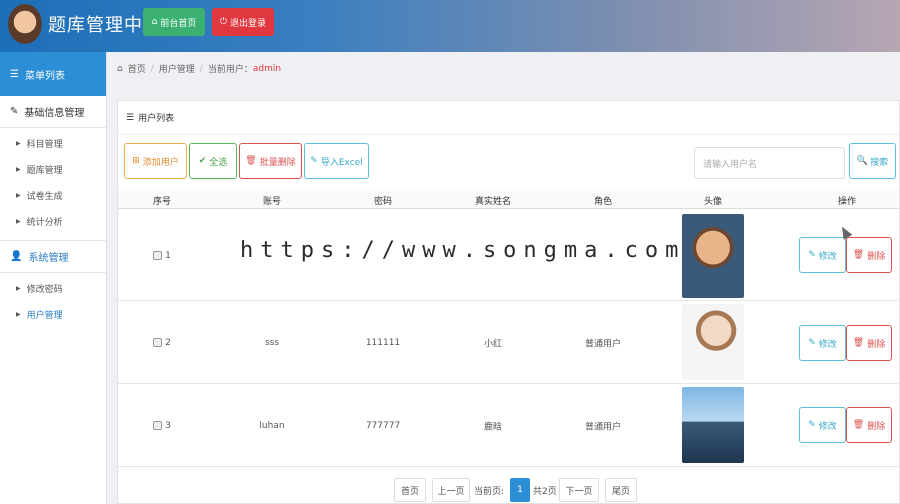 This screenshot has width=900, height=504. Describe the element at coordinates (44, 315) in the screenshot. I see `sidebar-item-label: 用户管理` at that location.